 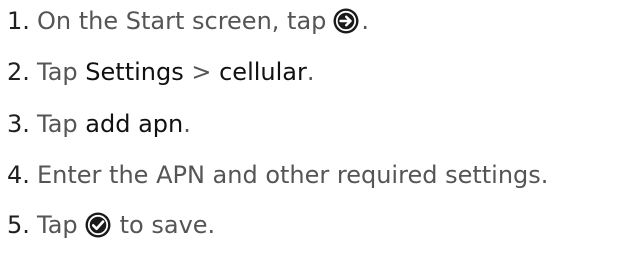 I want to click on step-3: 3. Tap add apn ., so click(x=95, y=124).